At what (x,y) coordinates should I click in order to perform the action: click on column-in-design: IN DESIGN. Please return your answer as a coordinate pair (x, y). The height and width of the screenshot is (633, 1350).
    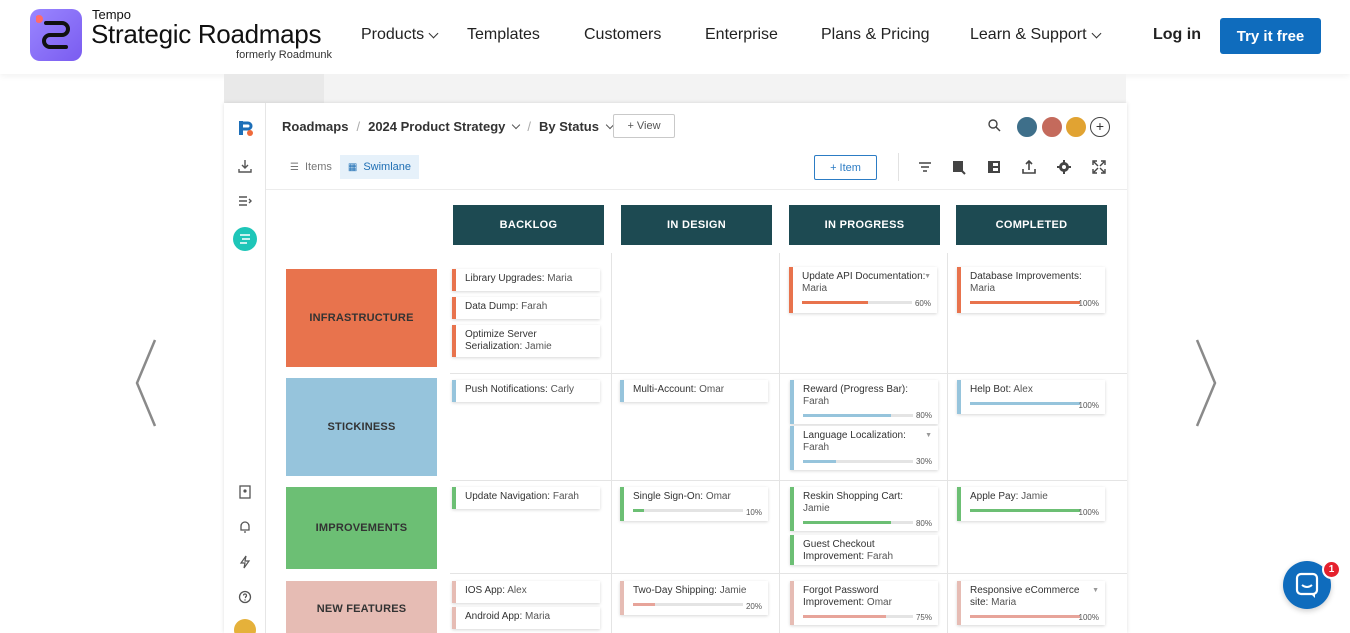
    Looking at the image, I should click on (696, 225).